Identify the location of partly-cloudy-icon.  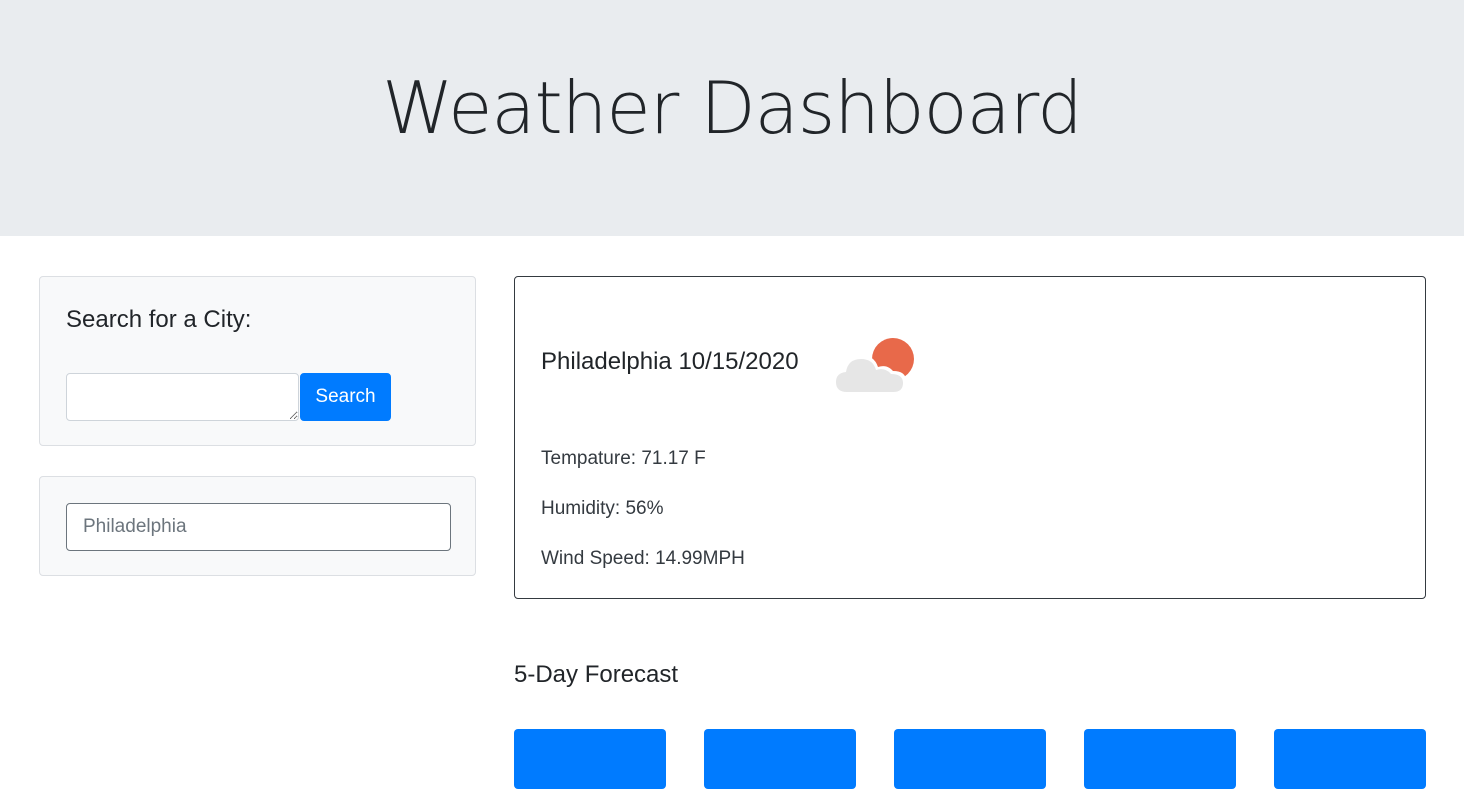
(873, 365).